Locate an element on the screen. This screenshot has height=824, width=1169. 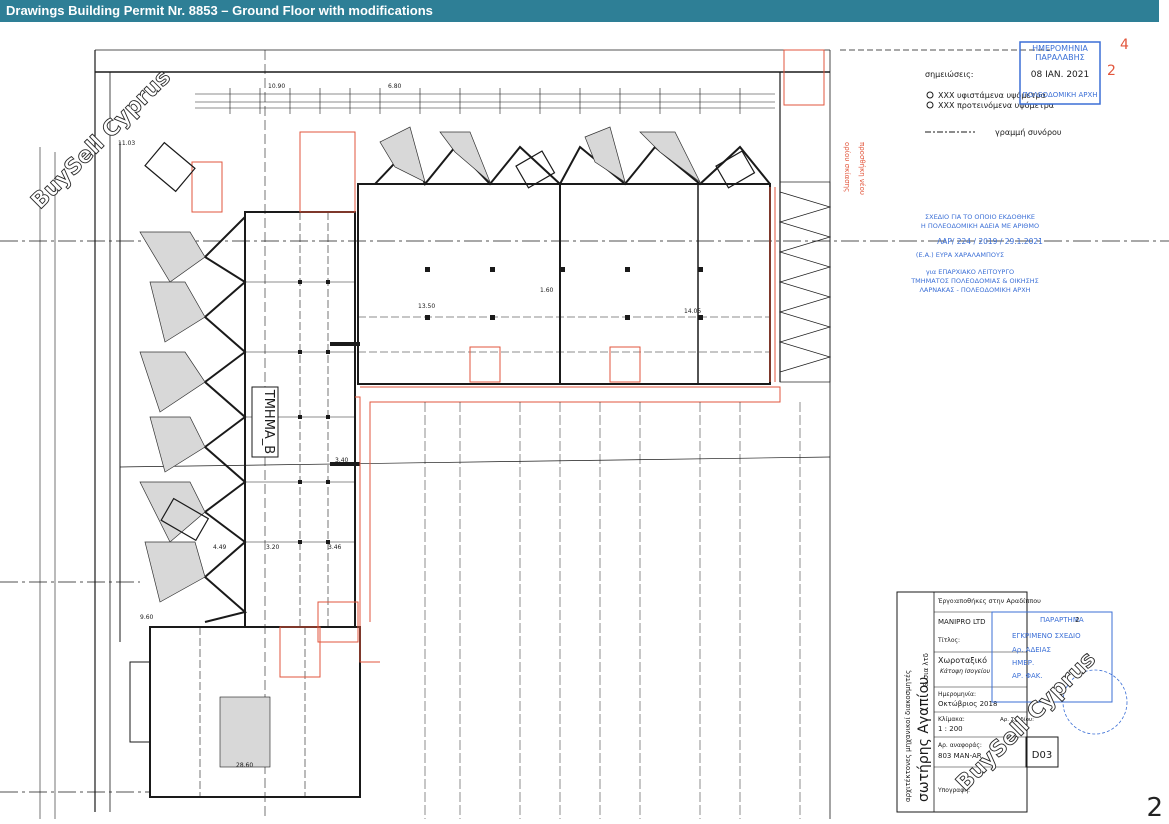
approval-line: (Ε.Α.) ΕΥΡΑ ΧΑΡΑΛΑΜΠΟΥΣ is located at coordinates (960, 255).